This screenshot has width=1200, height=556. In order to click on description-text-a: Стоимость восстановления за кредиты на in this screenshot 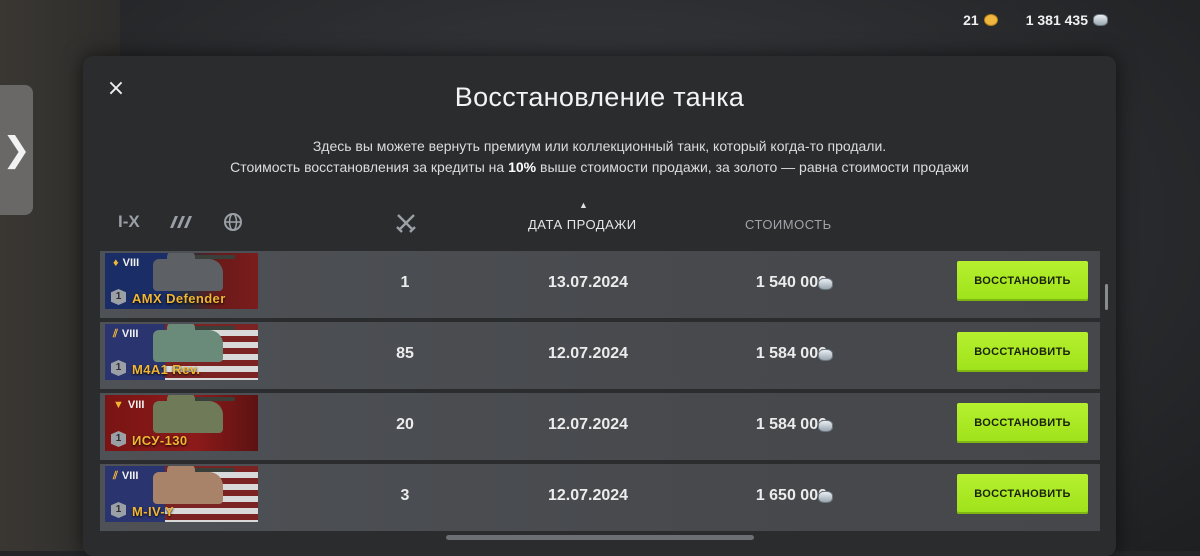, I will do `click(369, 167)`.